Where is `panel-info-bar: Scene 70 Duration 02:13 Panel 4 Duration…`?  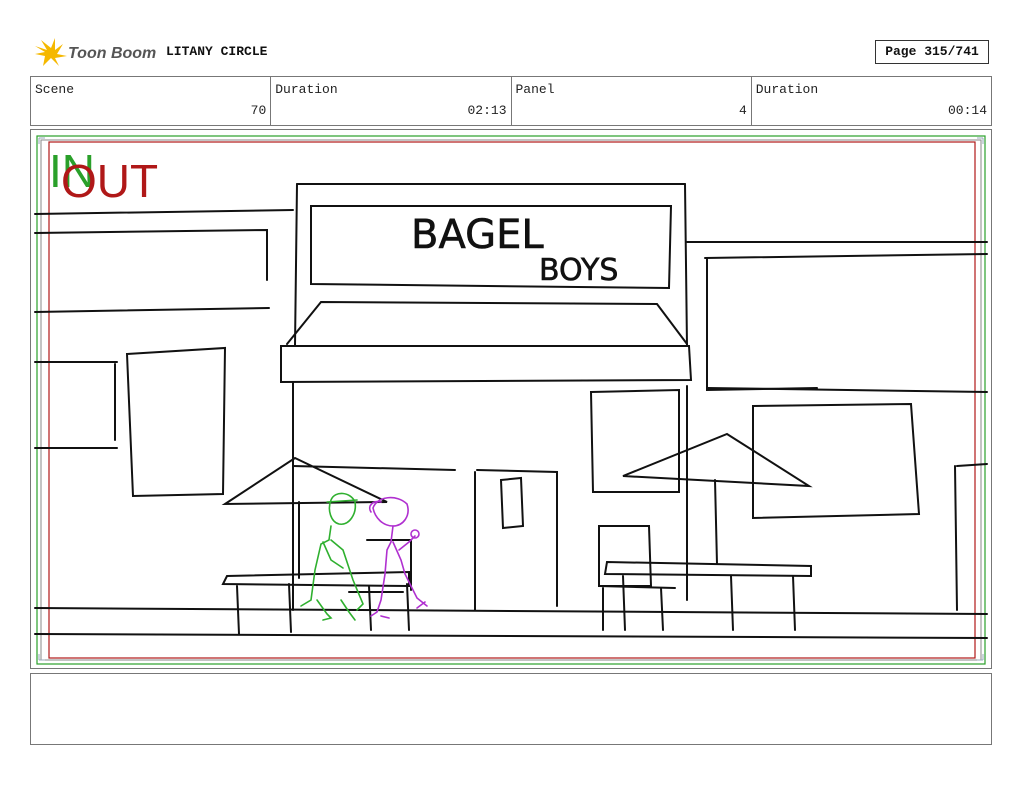
panel-info-bar: Scene 70 Duration 02:13 Panel 4 Duration… is located at coordinates (511, 101).